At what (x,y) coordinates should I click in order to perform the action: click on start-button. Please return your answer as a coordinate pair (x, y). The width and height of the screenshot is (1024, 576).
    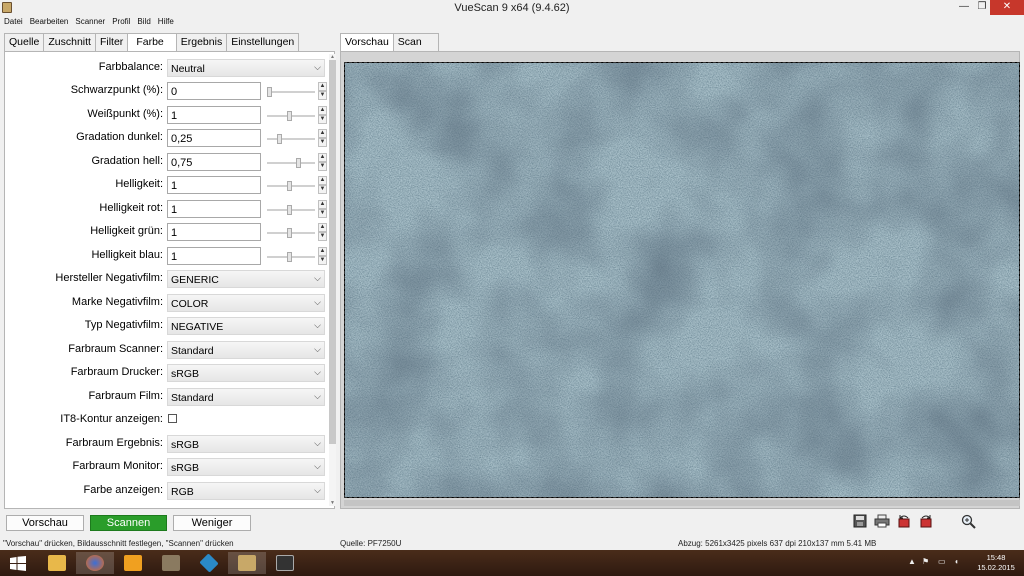
    Looking at the image, I should click on (19, 563).